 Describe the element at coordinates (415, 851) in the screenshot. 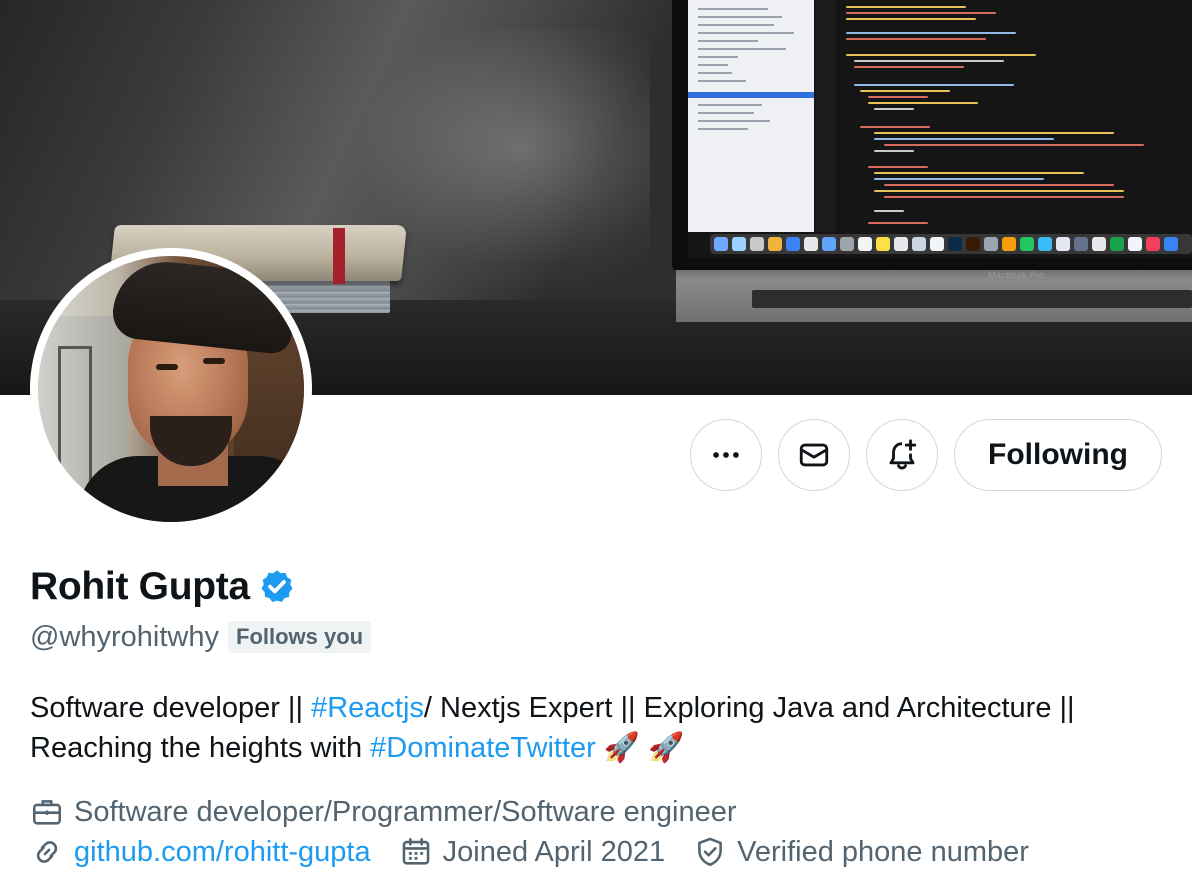

I see `calendar-icon` at that location.